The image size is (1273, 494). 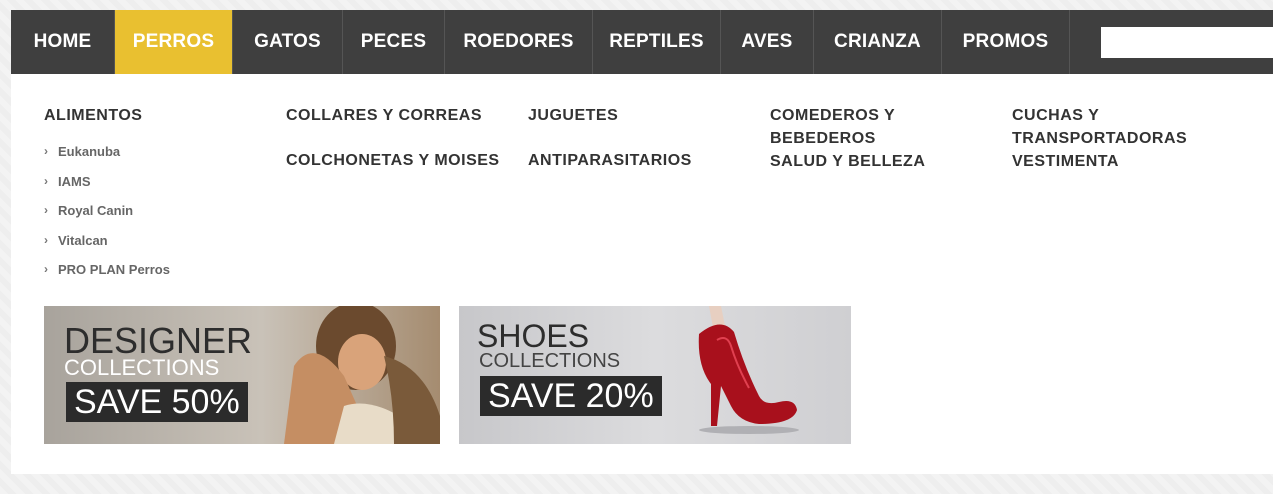 What do you see at coordinates (242, 375) in the screenshot?
I see `designer-collections-banner: DESIGNER COLLECTIONS SAVE 50%` at bounding box center [242, 375].